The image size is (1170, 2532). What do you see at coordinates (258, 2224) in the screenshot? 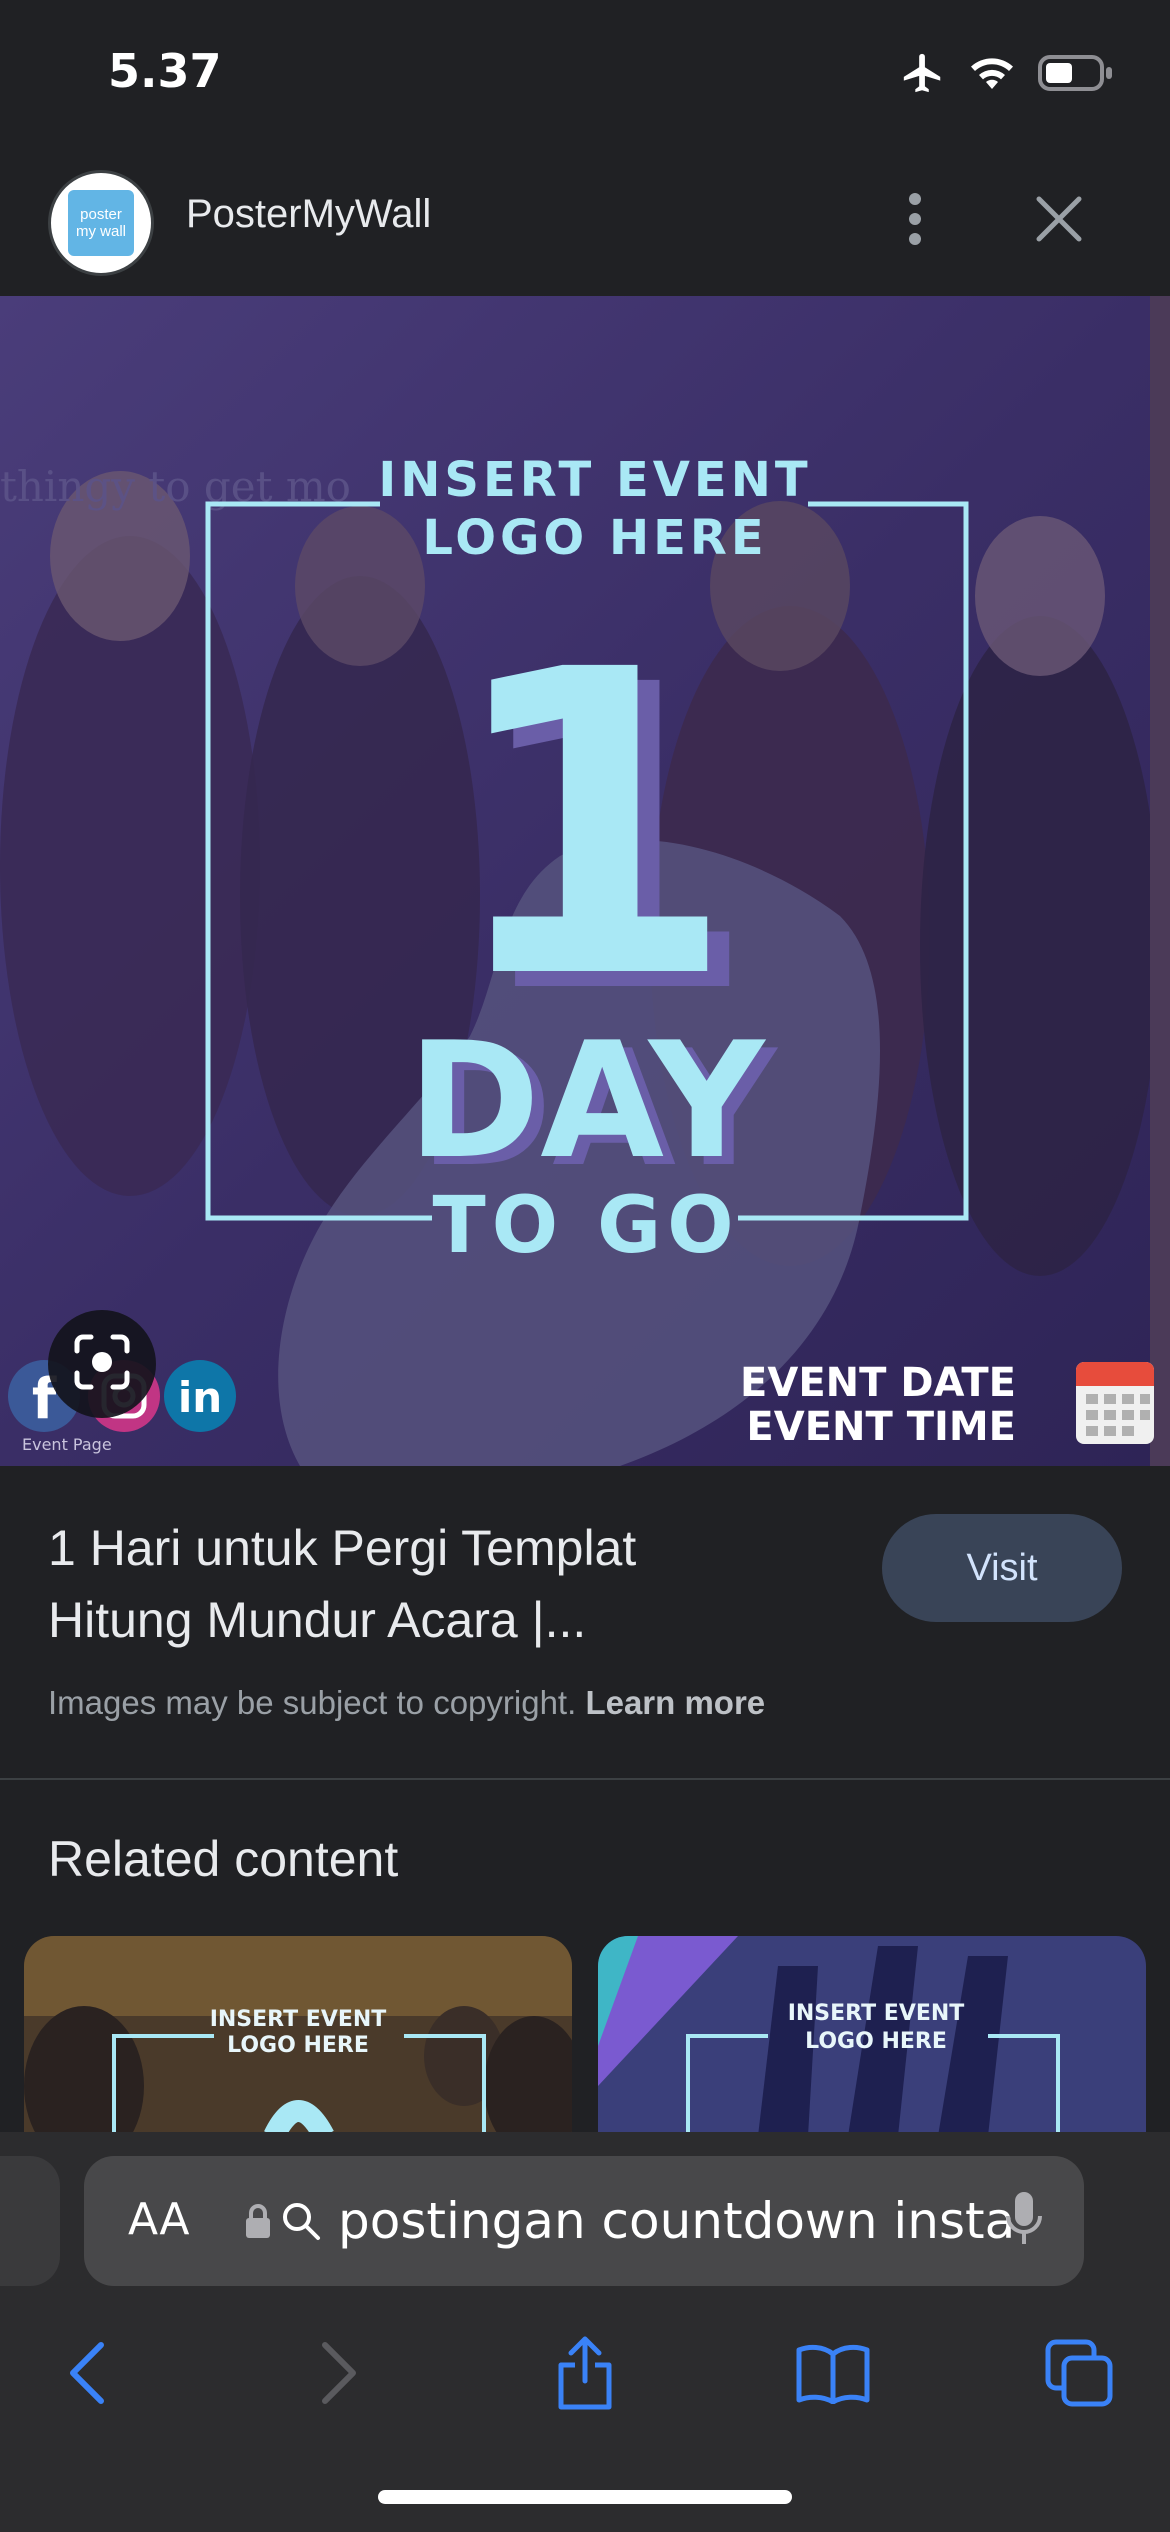
I see `lock-icon` at bounding box center [258, 2224].